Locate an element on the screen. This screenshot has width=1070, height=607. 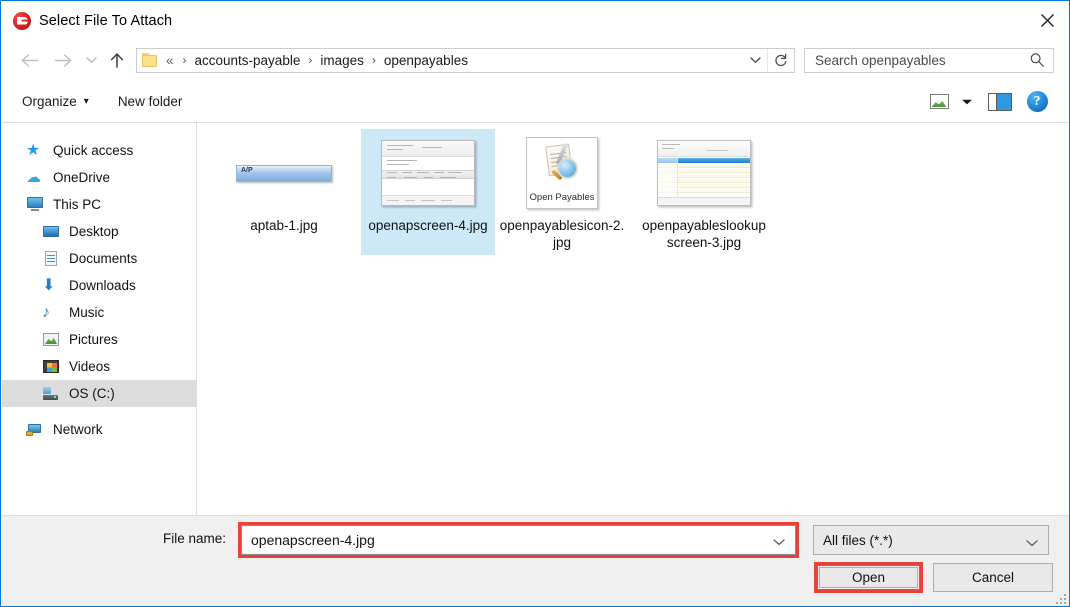
open-payables-icon-thumbnail: Open Payables is located at coordinates (562, 173).